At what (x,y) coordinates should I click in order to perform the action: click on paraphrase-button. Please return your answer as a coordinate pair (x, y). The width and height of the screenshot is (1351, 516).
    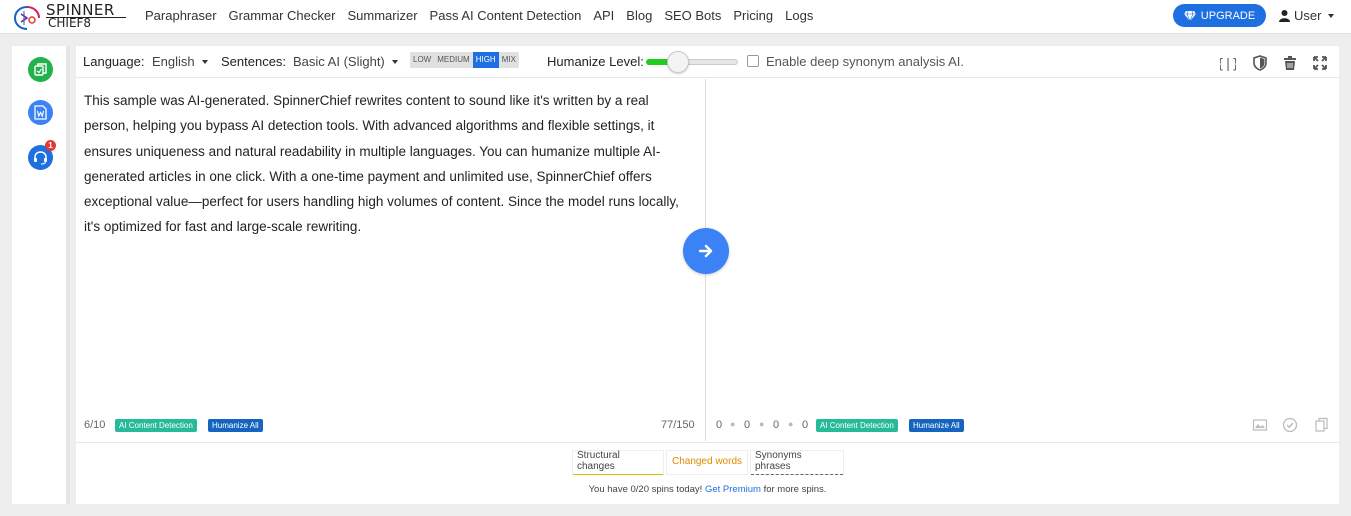
    Looking at the image, I should click on (706, 251).